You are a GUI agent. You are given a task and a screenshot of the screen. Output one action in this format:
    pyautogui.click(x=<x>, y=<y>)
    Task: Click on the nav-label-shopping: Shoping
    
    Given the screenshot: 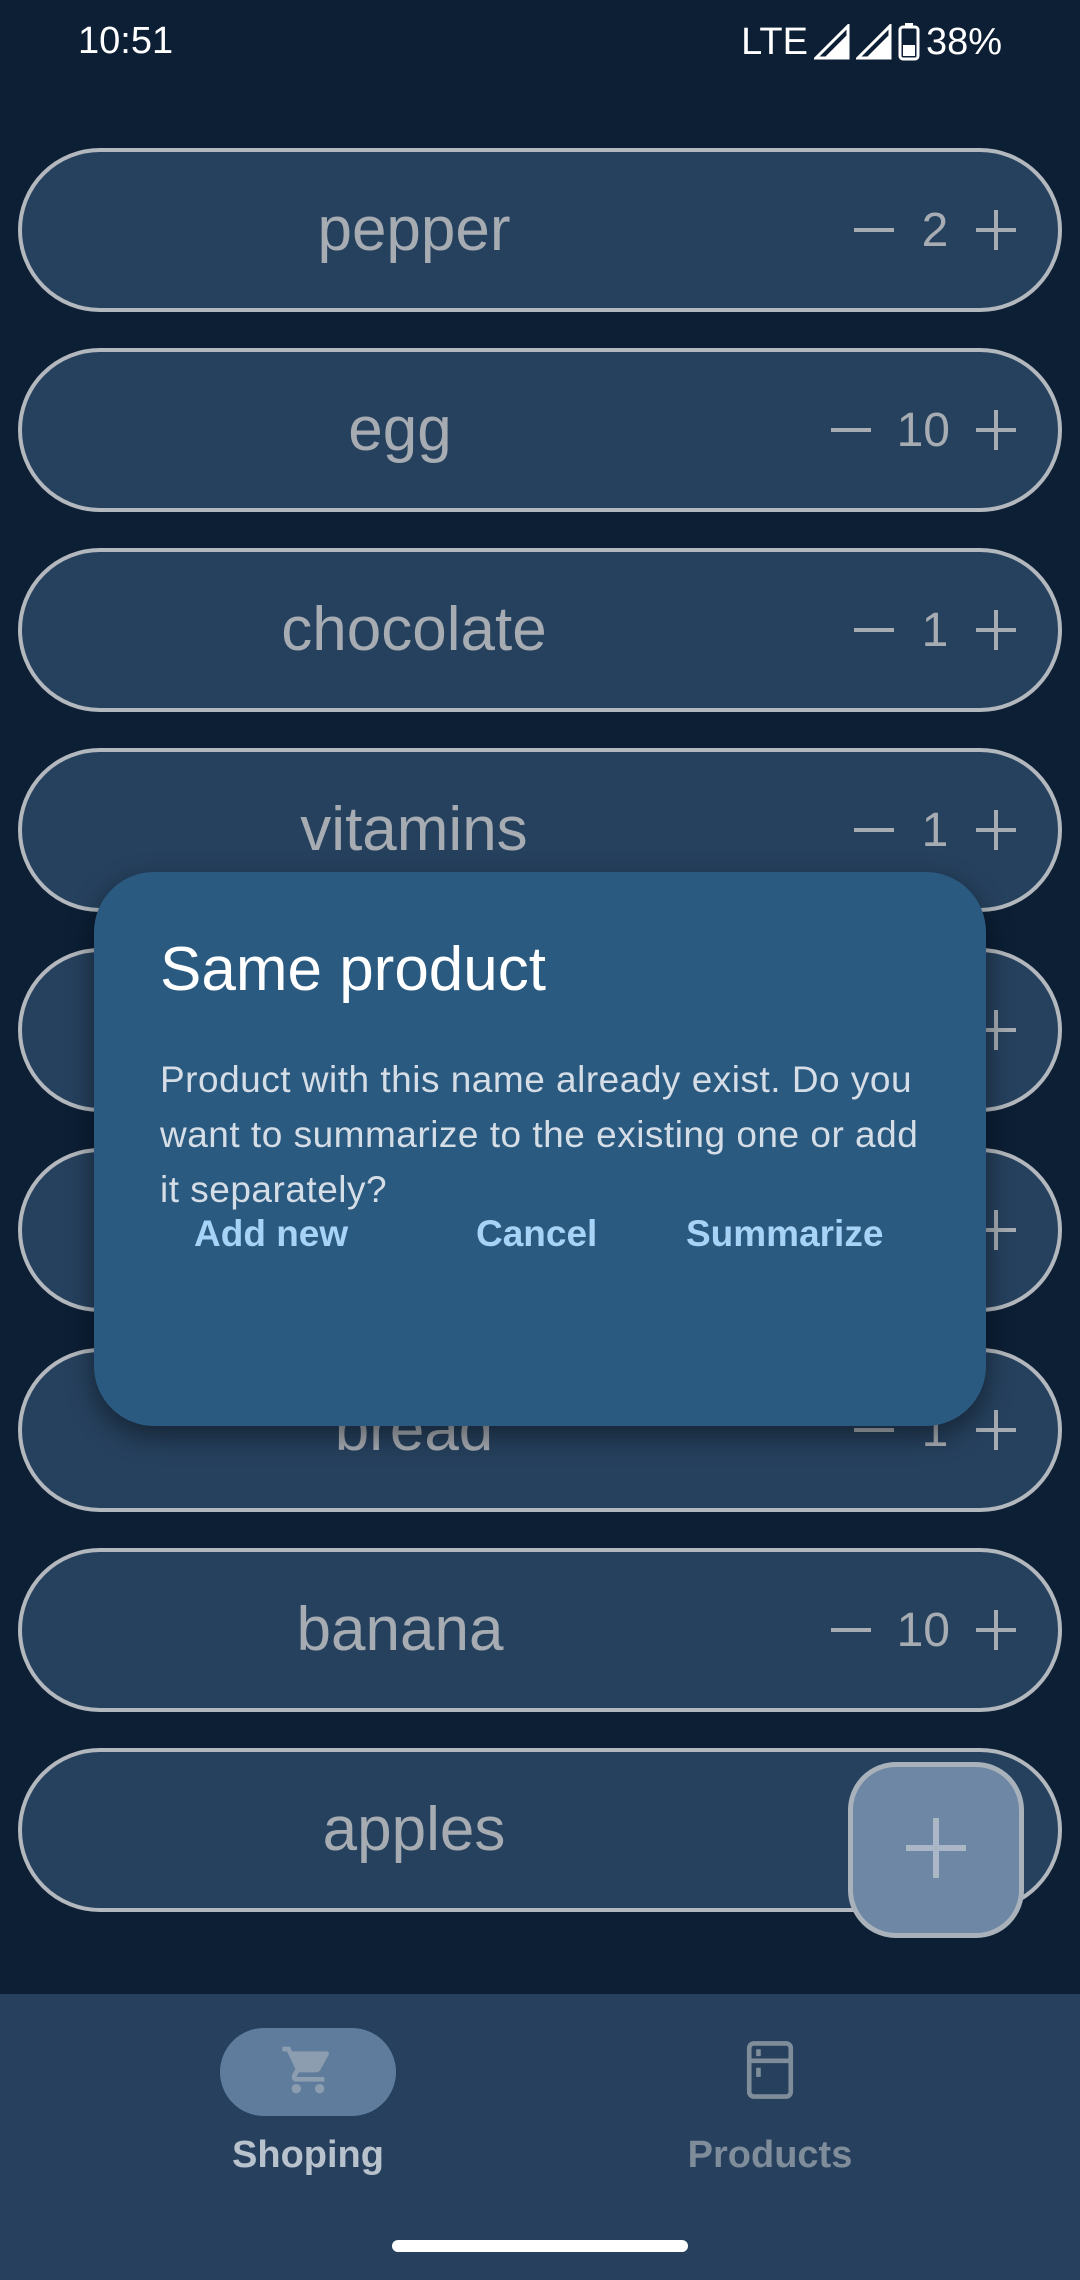 What is the action you would take?
    pyautogui.click(x=308, y=2155)
    